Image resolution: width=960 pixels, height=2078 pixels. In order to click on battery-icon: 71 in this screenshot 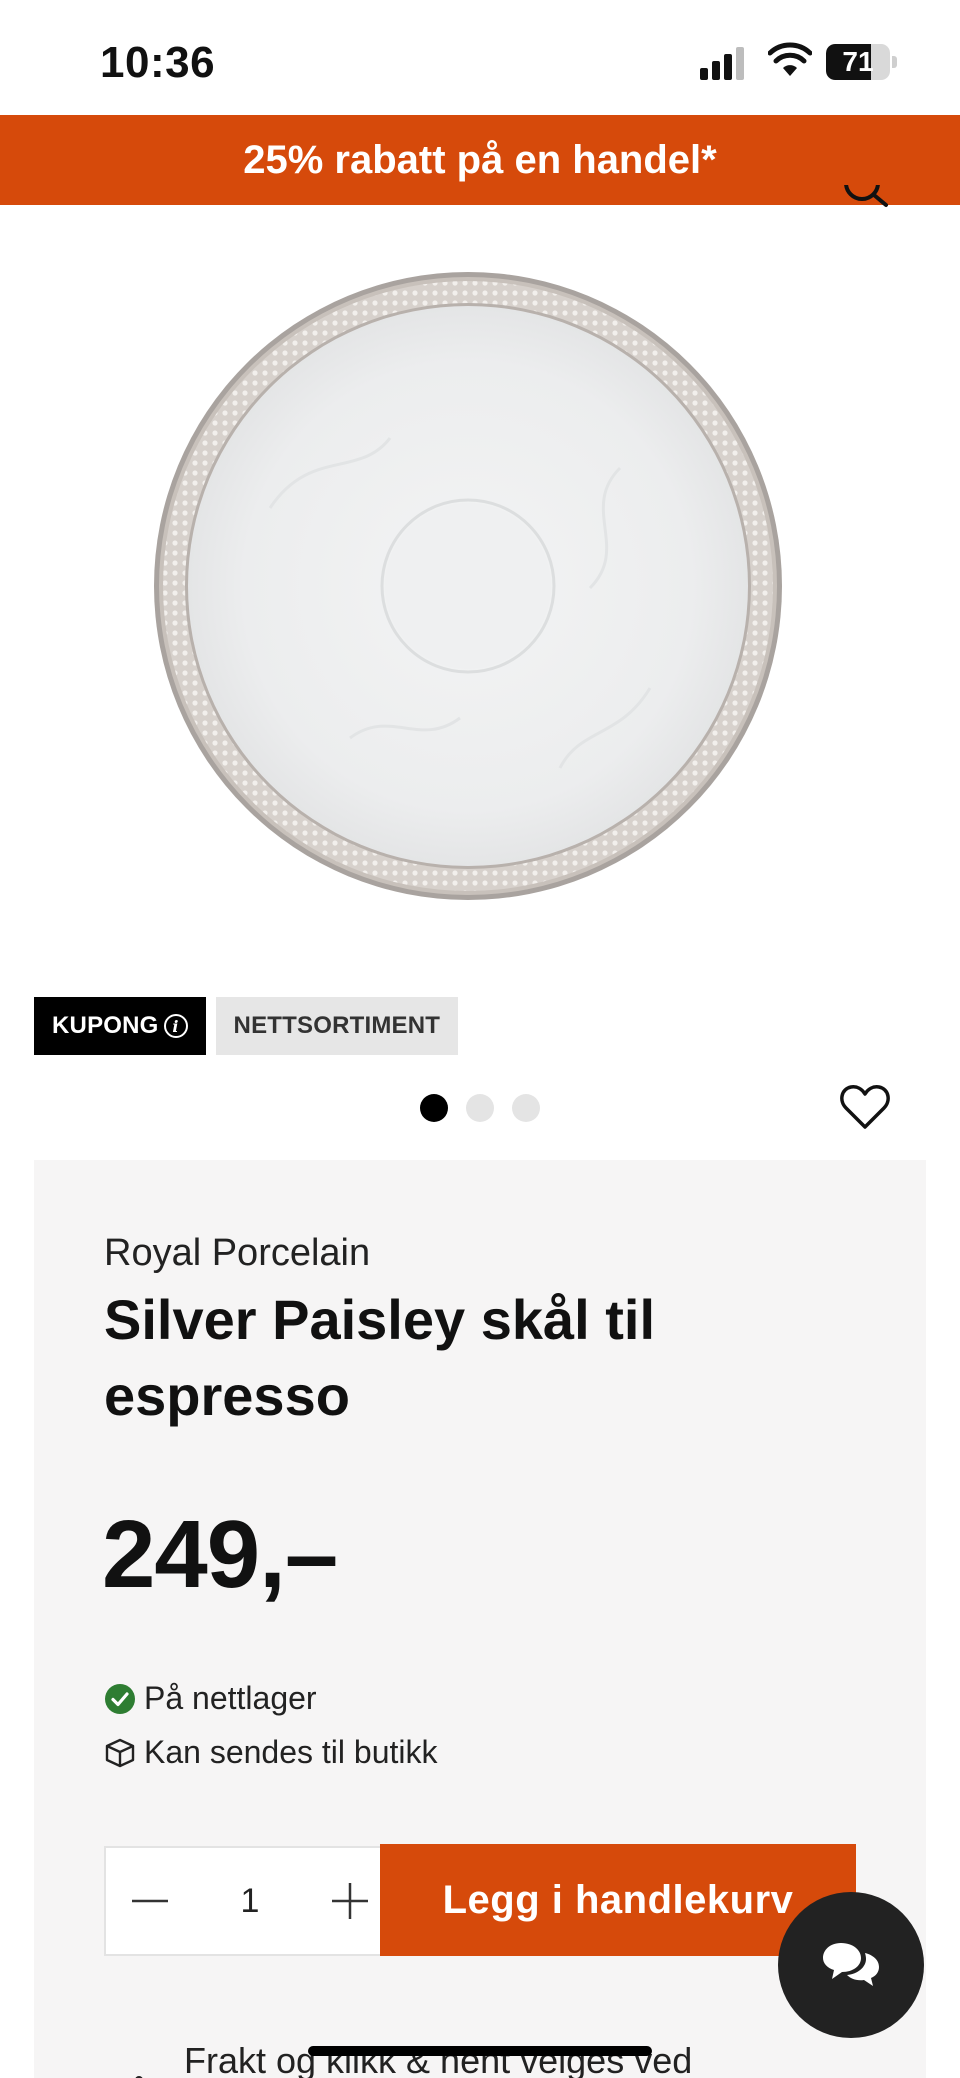, I will do `click(861, 62)`.